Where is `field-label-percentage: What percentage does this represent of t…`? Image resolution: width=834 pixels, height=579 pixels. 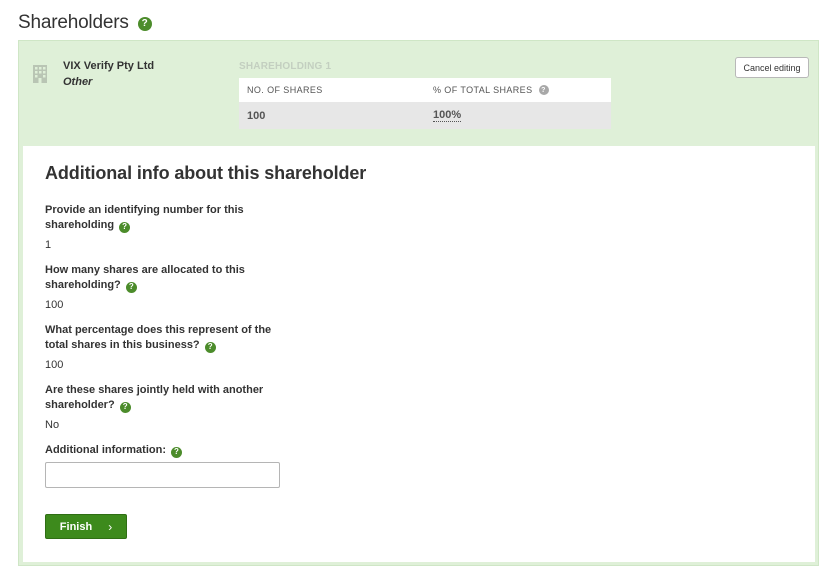 field-label-percentage: What percentage does this represent of t… is located at coordinates (165, 338).